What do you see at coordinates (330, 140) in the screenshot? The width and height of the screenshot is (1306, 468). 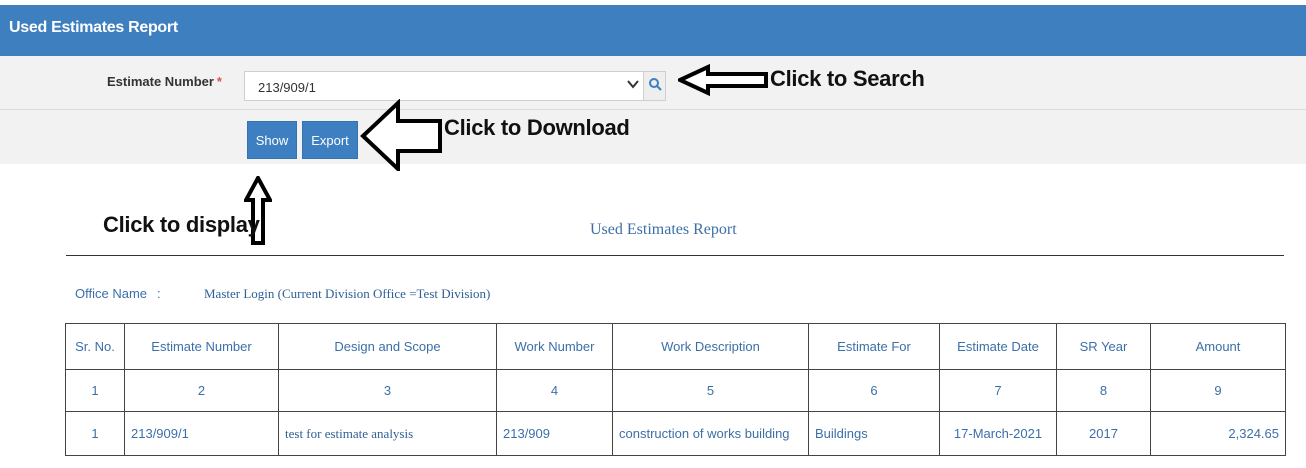 I see `export-button: Export` at bounding box center [330, 140].